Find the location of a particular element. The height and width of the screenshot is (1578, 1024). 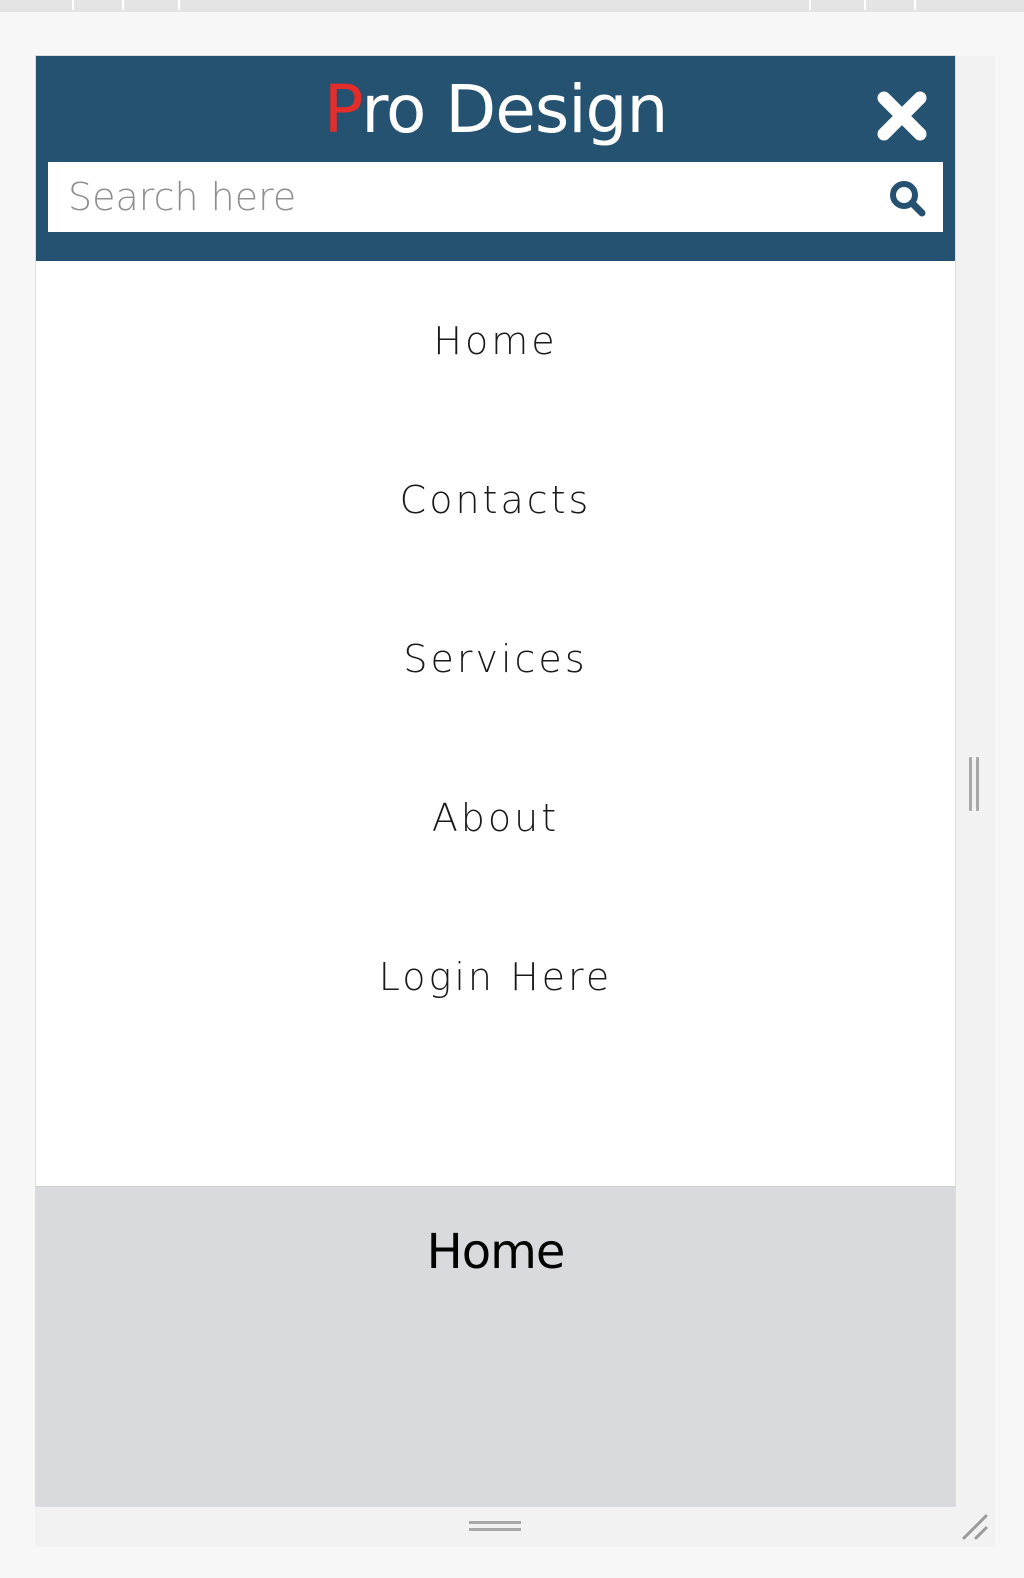

brand-accent-letter: P is located at coordinates (343, 109).